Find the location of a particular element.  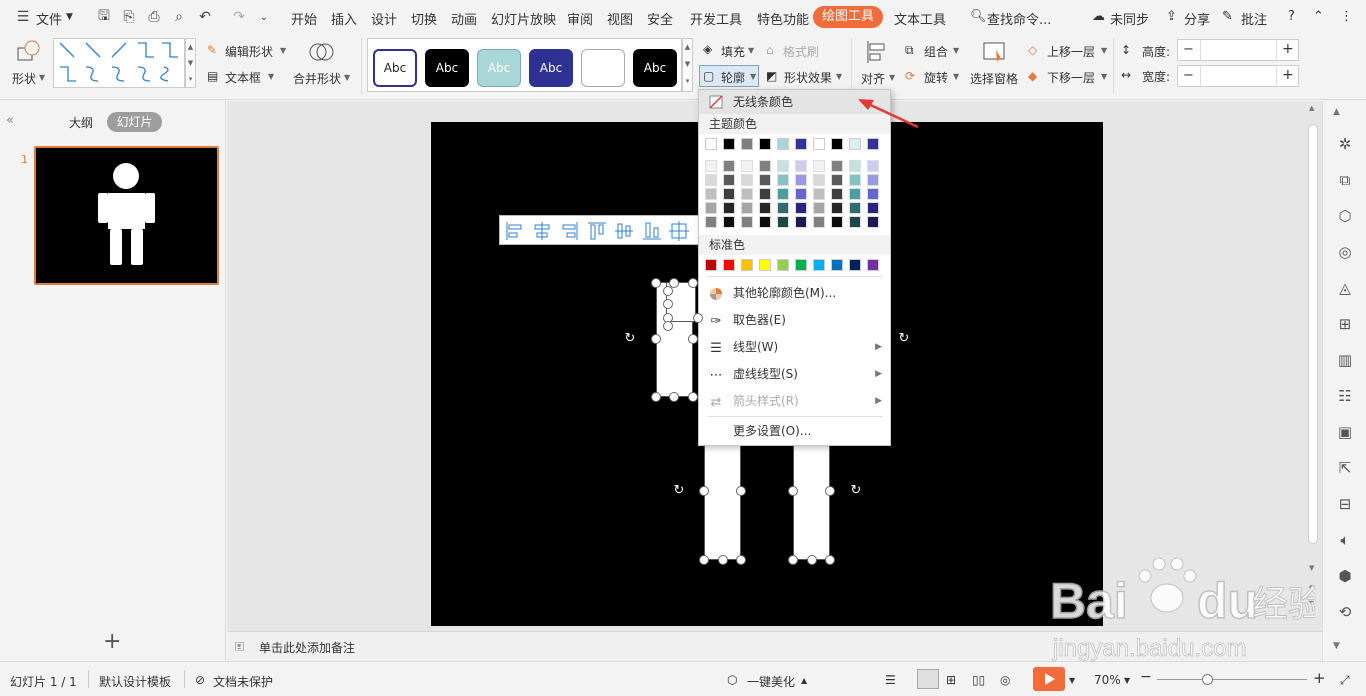

fill-bucket-icon: ◬ is located at coordinates (1345, 288).